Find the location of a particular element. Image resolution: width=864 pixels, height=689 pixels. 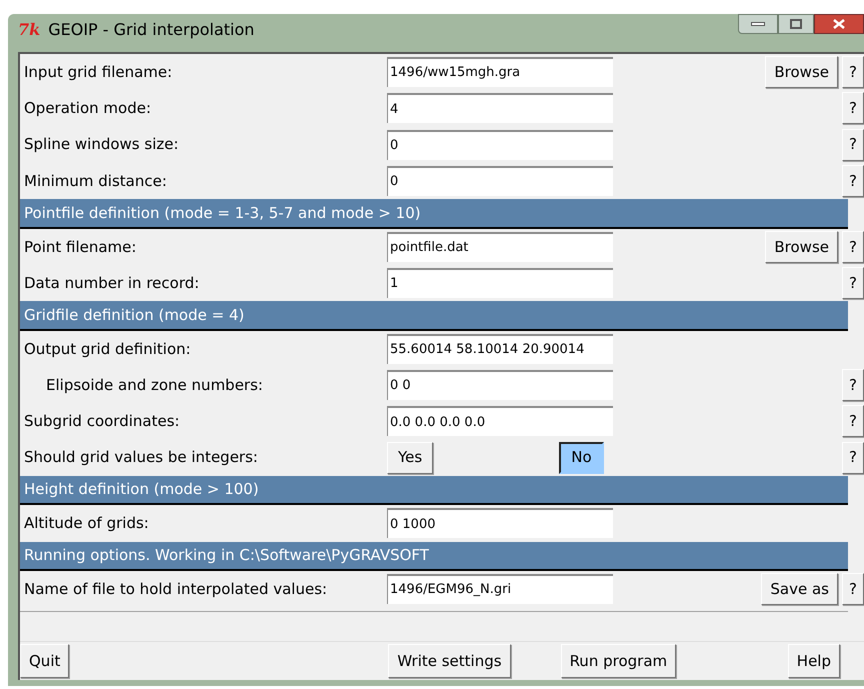

section-header: Height definition (mode > 100) is located at coordinates (434, 491).